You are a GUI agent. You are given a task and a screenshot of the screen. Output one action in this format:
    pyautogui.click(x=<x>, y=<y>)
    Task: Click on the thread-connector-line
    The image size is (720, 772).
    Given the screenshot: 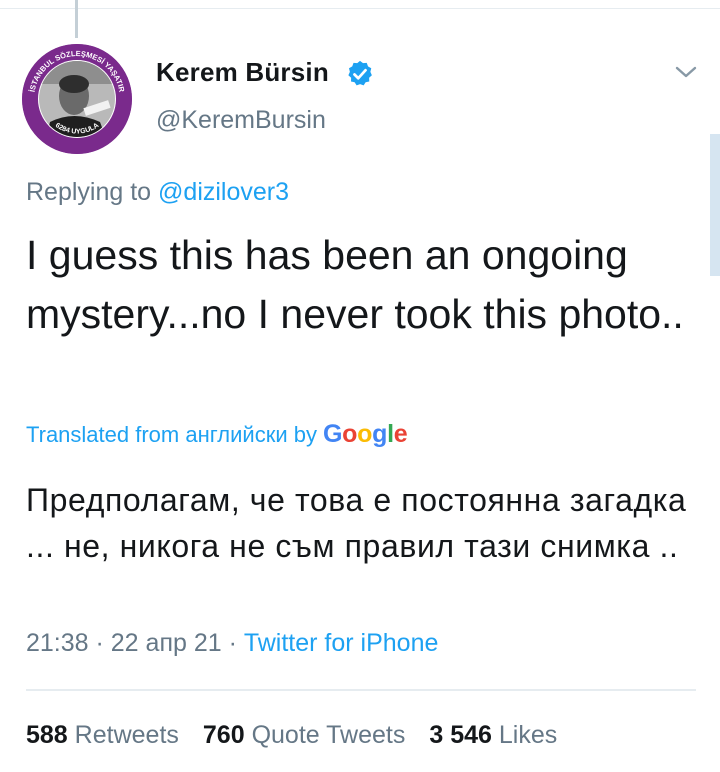 What is the action you would take?
    pyautogui.click(x=76, y=19)
    